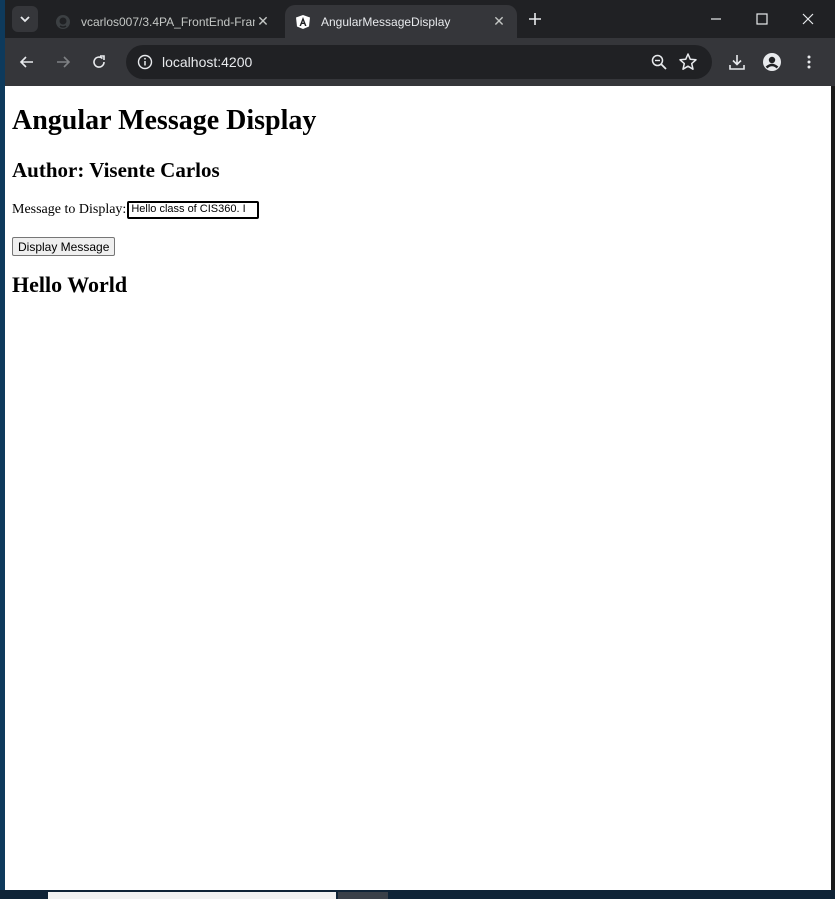 Image resolution: width=835 pixels, height=899 pixels. I want to click on minimize-icon, so click(716, 19).